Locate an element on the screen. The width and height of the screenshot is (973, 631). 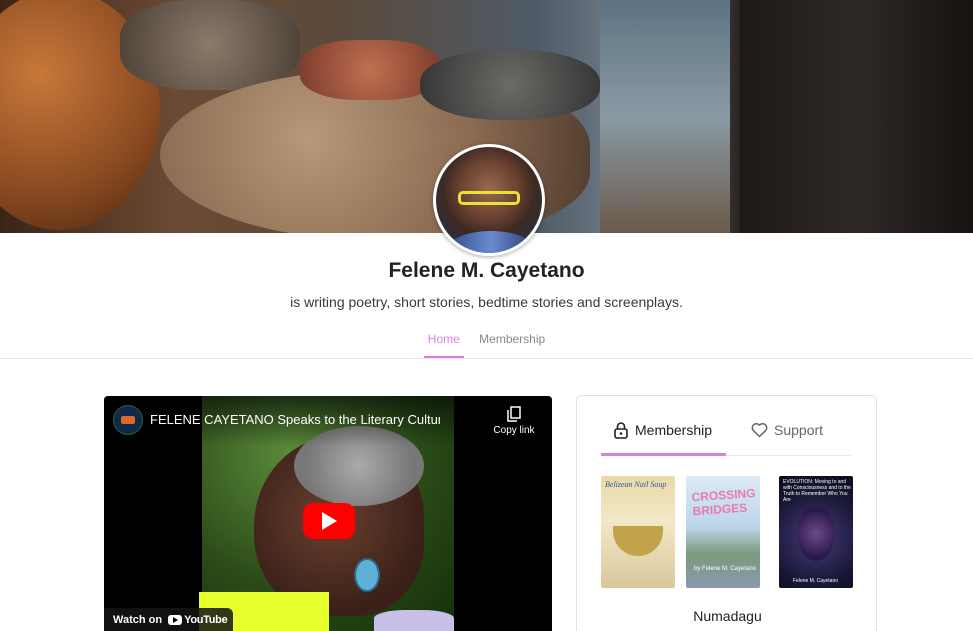
book-author: by Felene M. Cayetano is located at coordinates (725, 569).